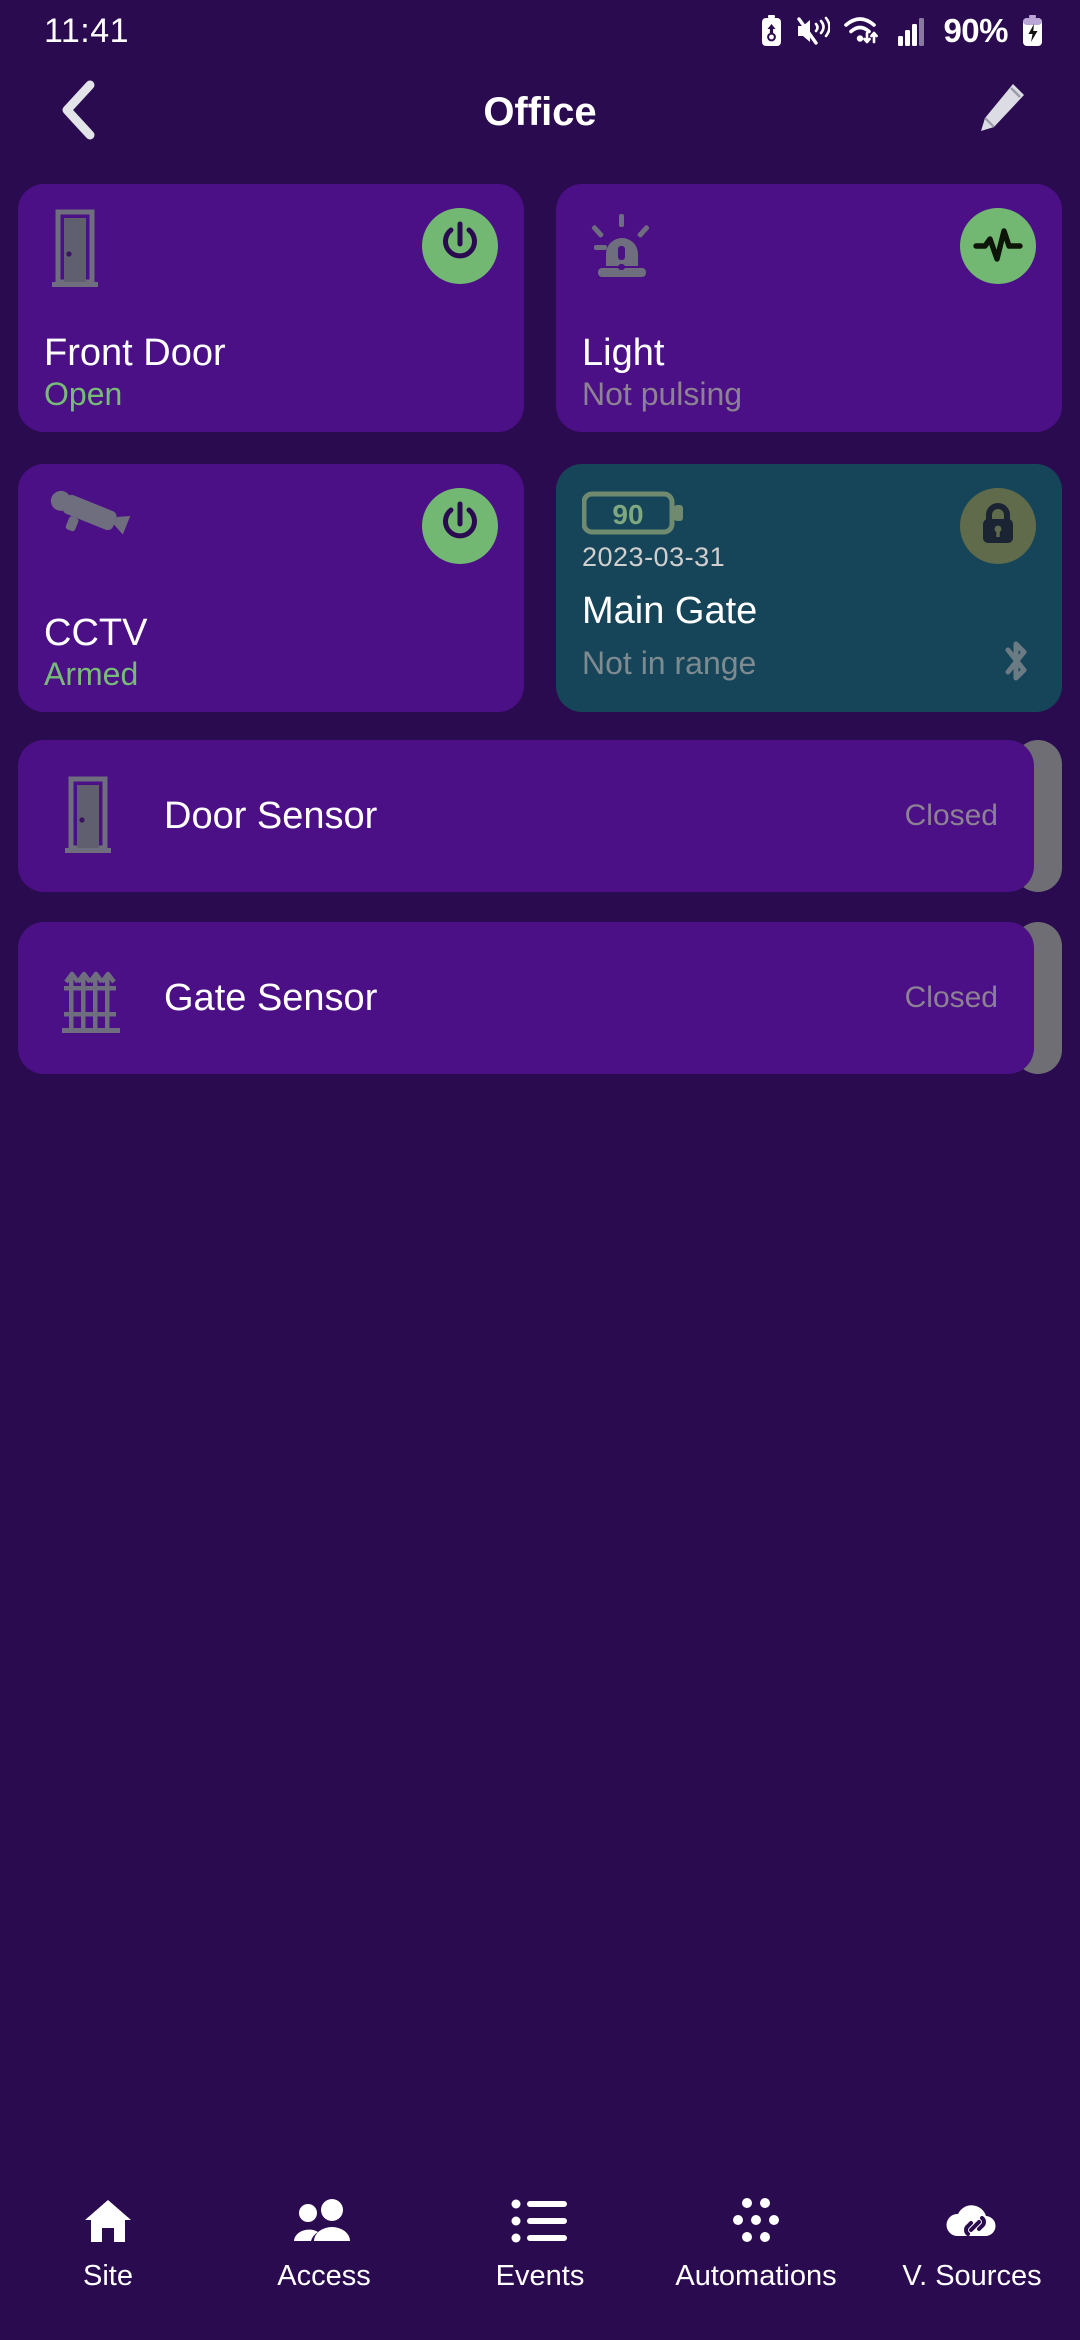 This screenshot has width=1080, height=2340. I want to click on battery-level-icon: 90, so click(634, 513).